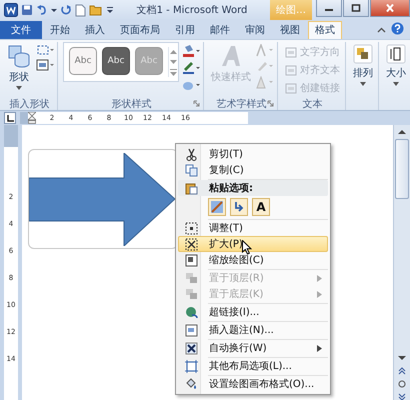 Image resolution: width=410 pixels, height=400 pixels. I want to click on maximize-button, so click(356, 8).